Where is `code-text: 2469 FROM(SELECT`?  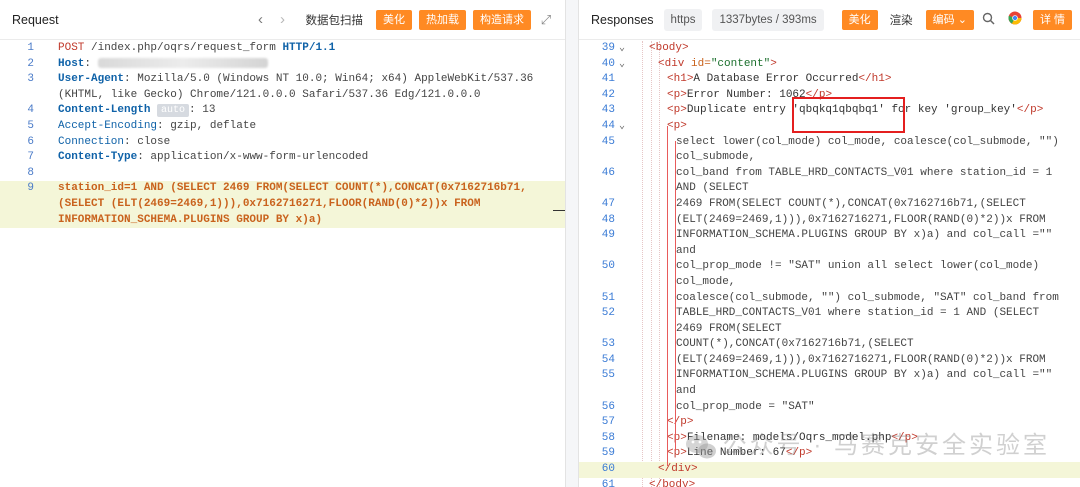
code-text: 2469 FROM(SELECT is located at coordinates (729, 328).